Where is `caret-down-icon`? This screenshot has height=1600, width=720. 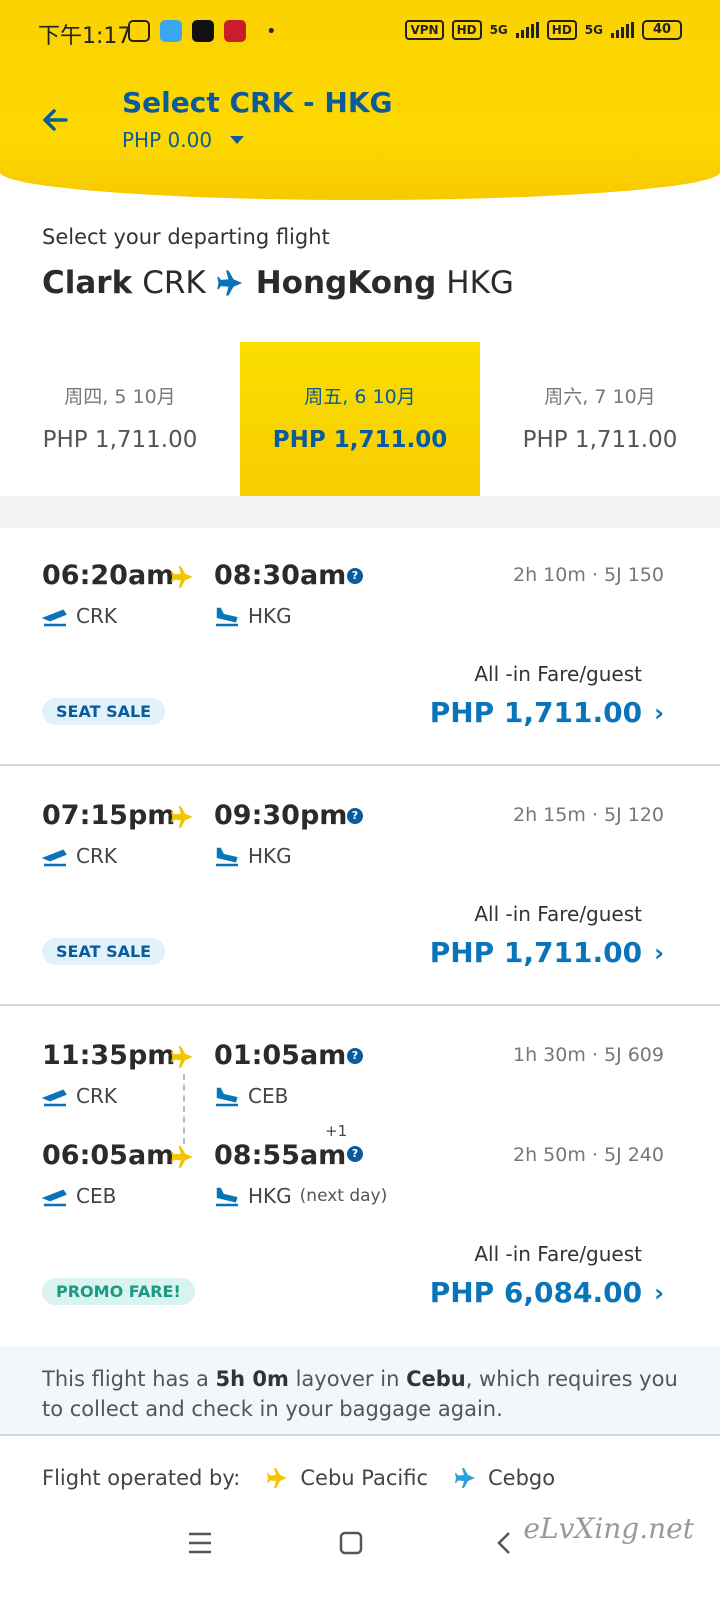
caret-down-icon is located at coordinates (237, 140).